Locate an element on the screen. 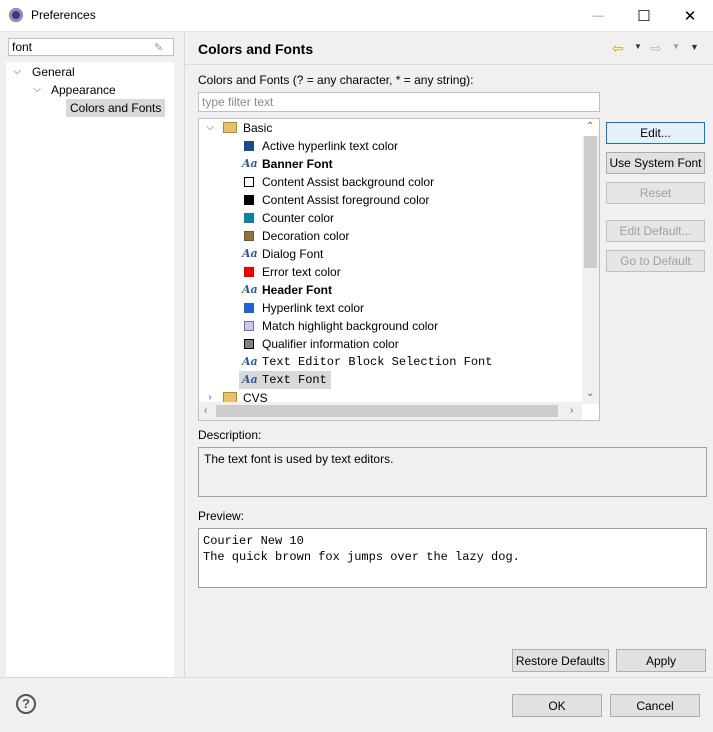 The width and height of the screenshot is (713, 732). close-button: ✕ is located at coordinates (690, 15).